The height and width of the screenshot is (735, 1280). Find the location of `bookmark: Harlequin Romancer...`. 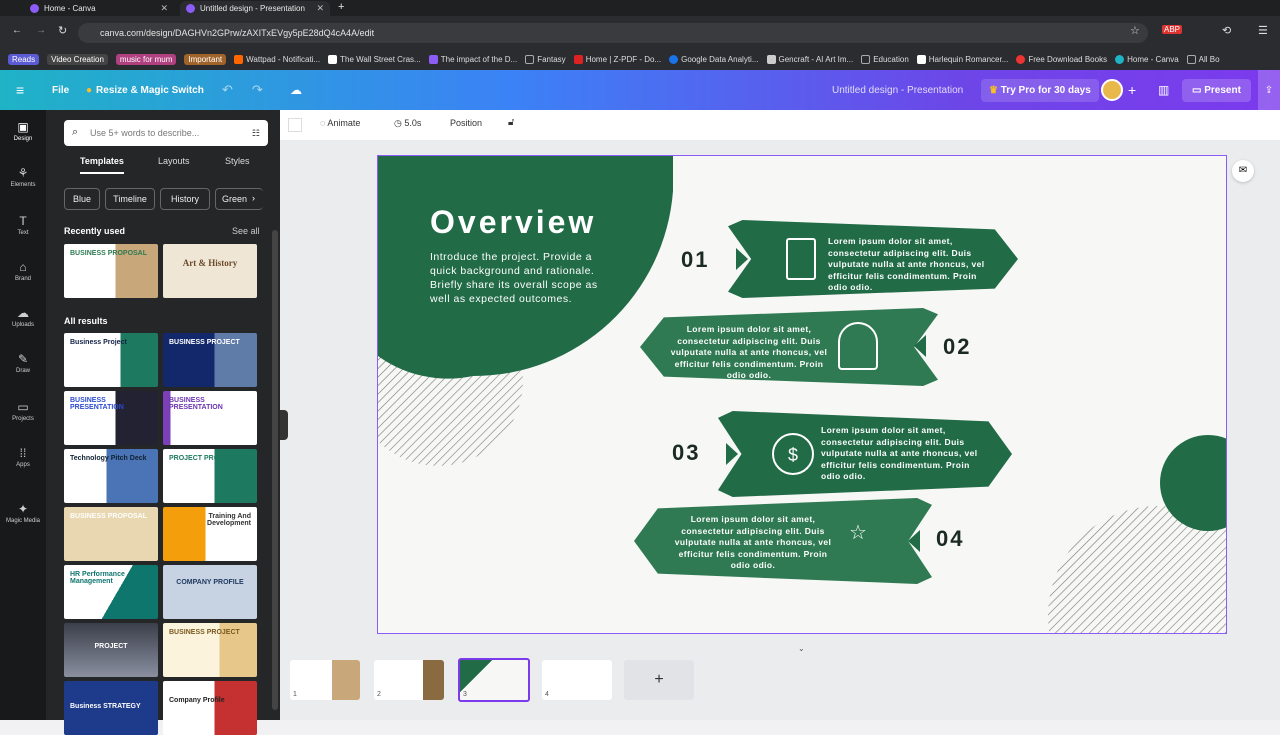

bookmark: Harlequin Romancer... is located at coordinates (962, 59).